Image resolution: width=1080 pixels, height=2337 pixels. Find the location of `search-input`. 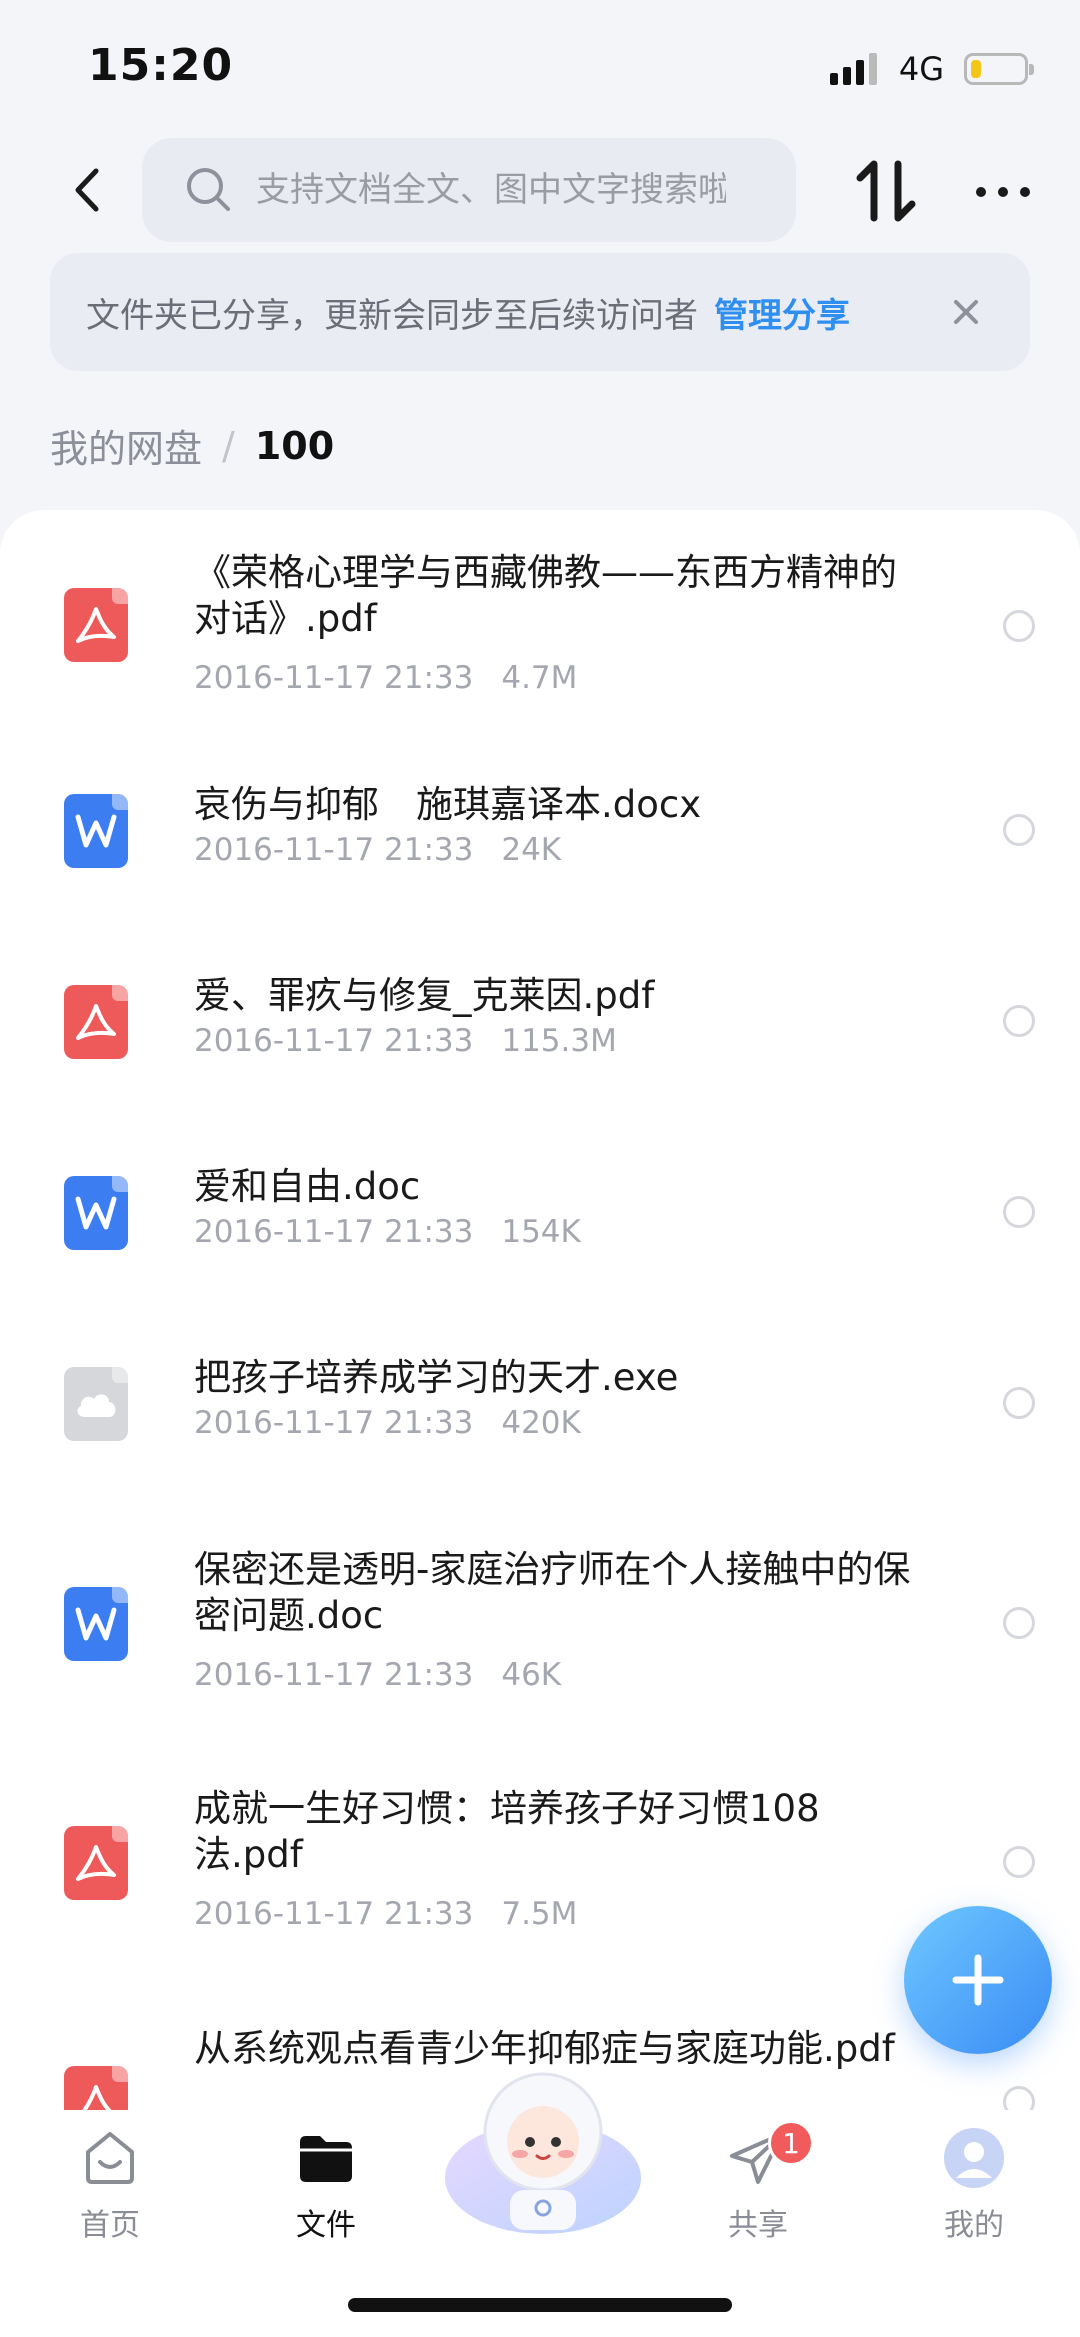

search-input is located at coordinates (491, 190).